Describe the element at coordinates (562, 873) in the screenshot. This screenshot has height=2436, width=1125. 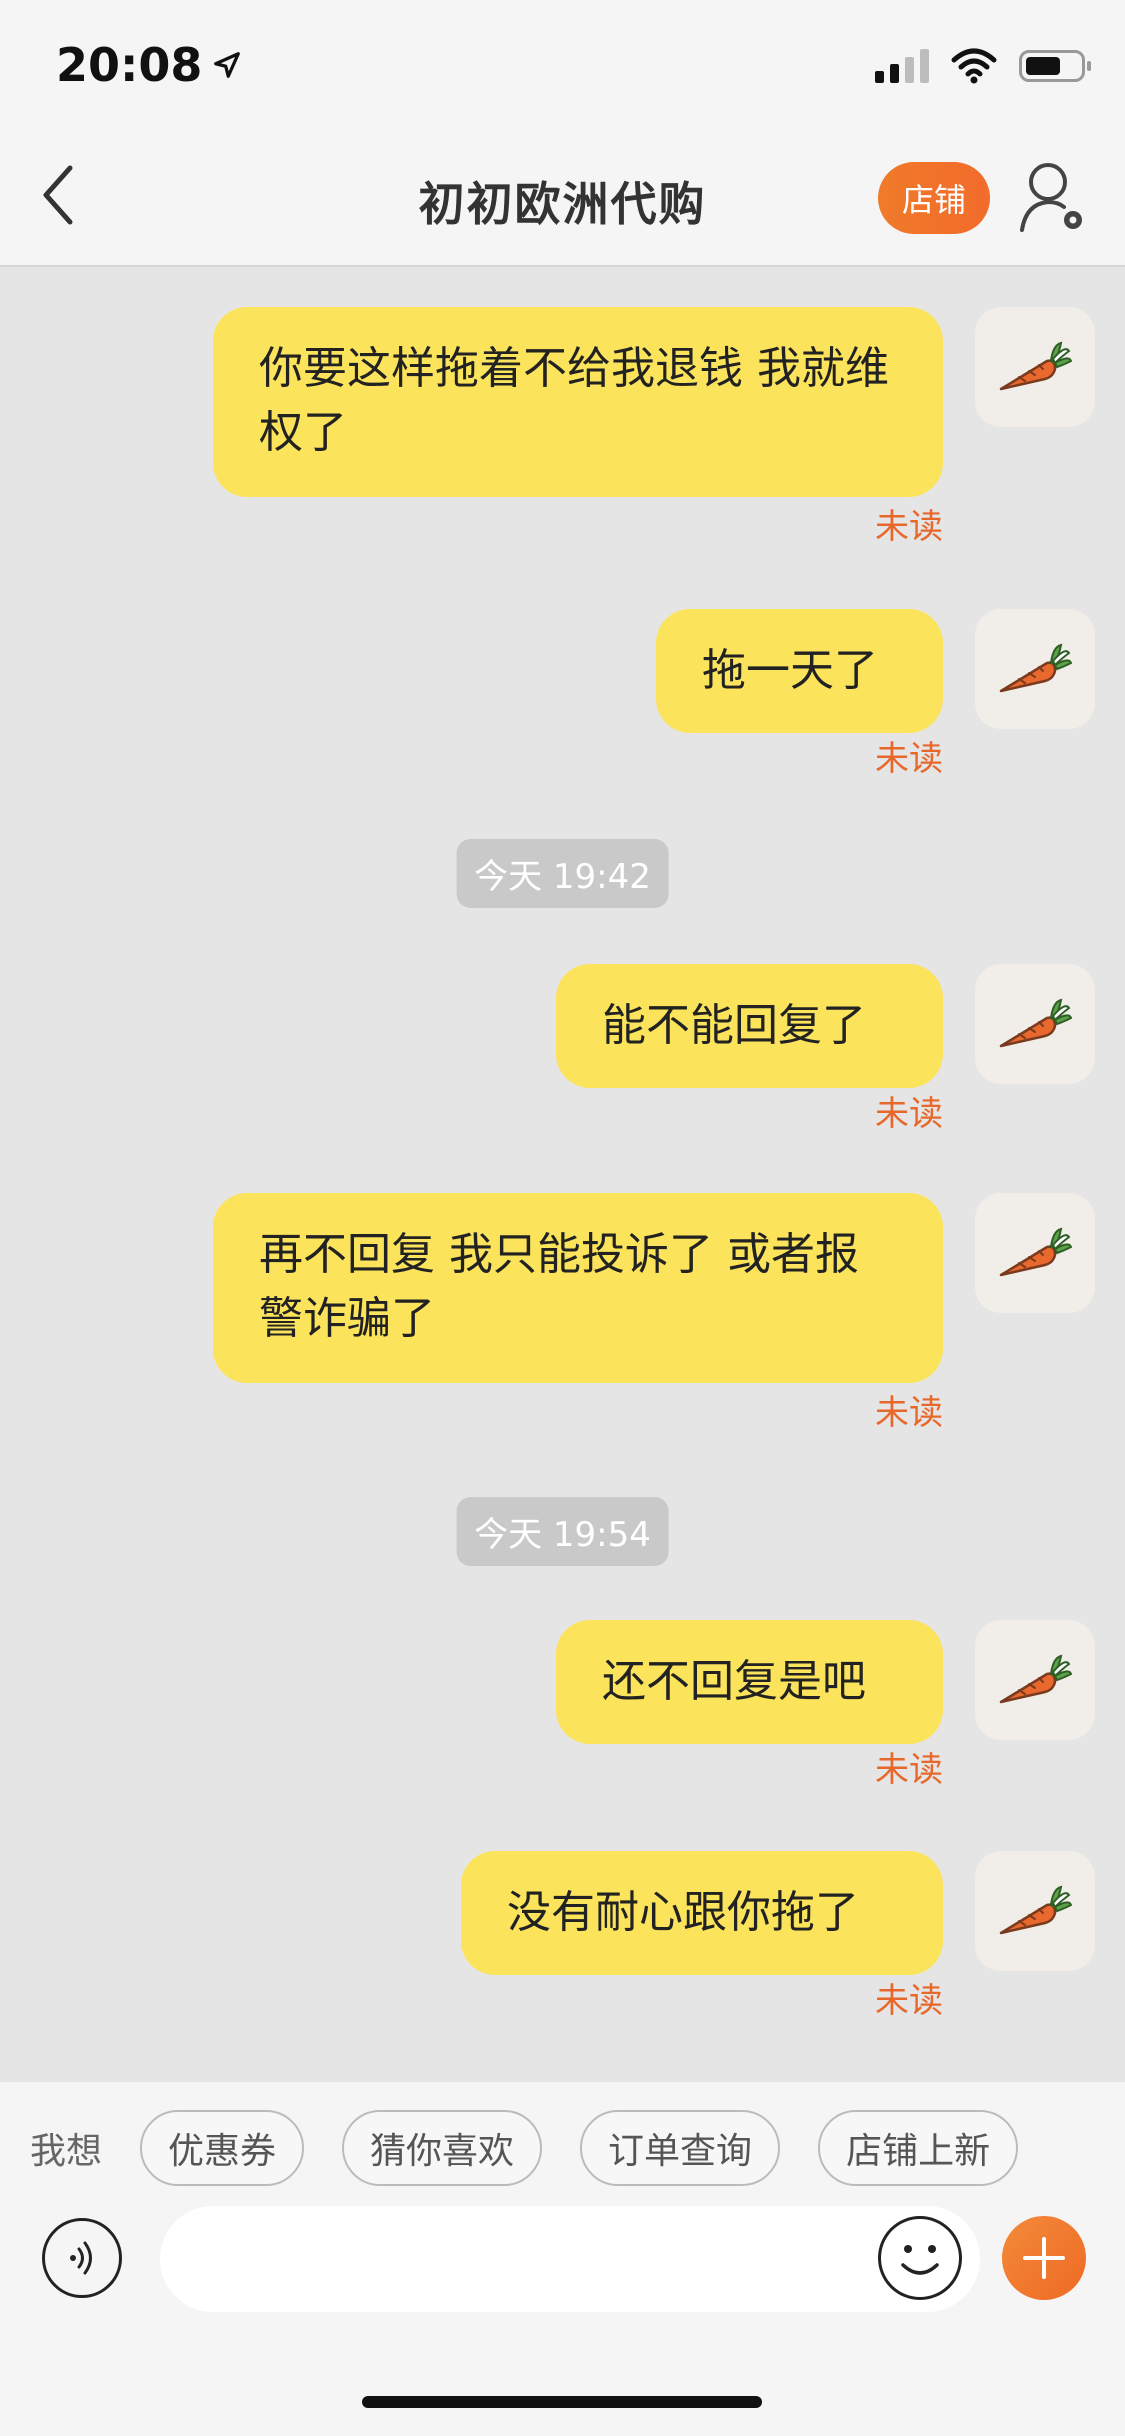
I see `time-divider: 今天 19:42` at that location.